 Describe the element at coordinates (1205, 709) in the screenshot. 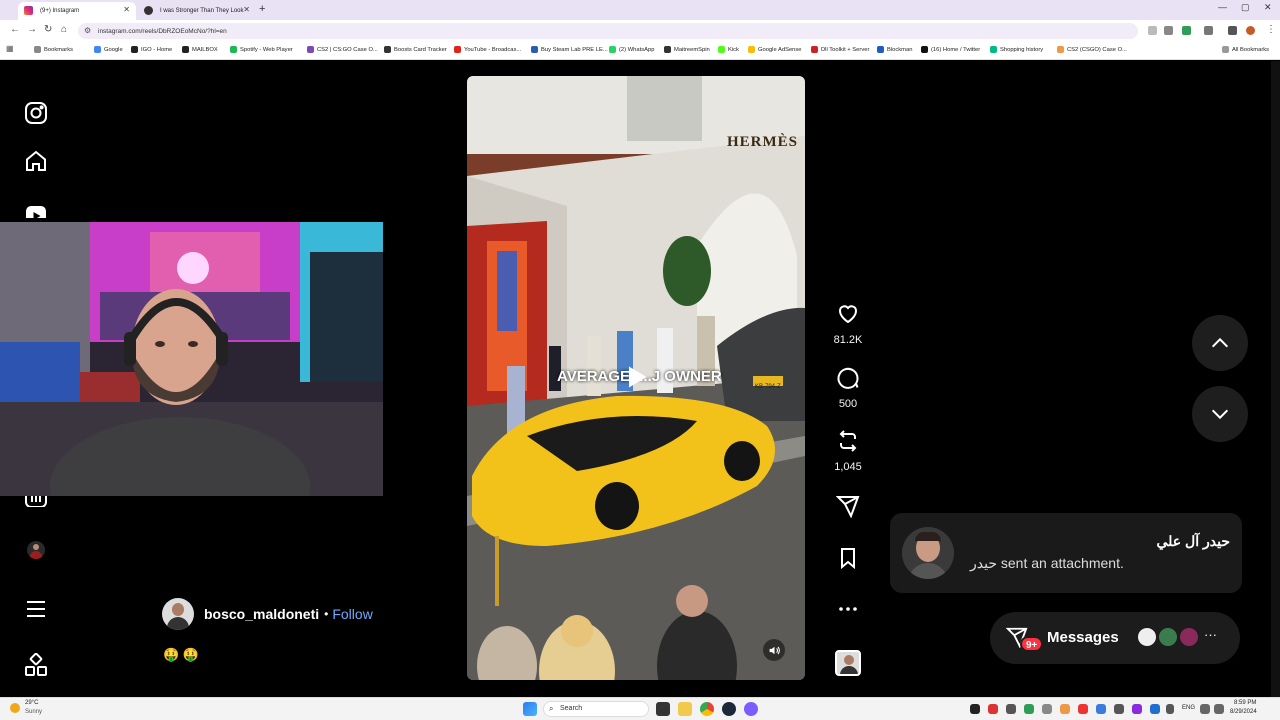

I see `network-icon` at that location.